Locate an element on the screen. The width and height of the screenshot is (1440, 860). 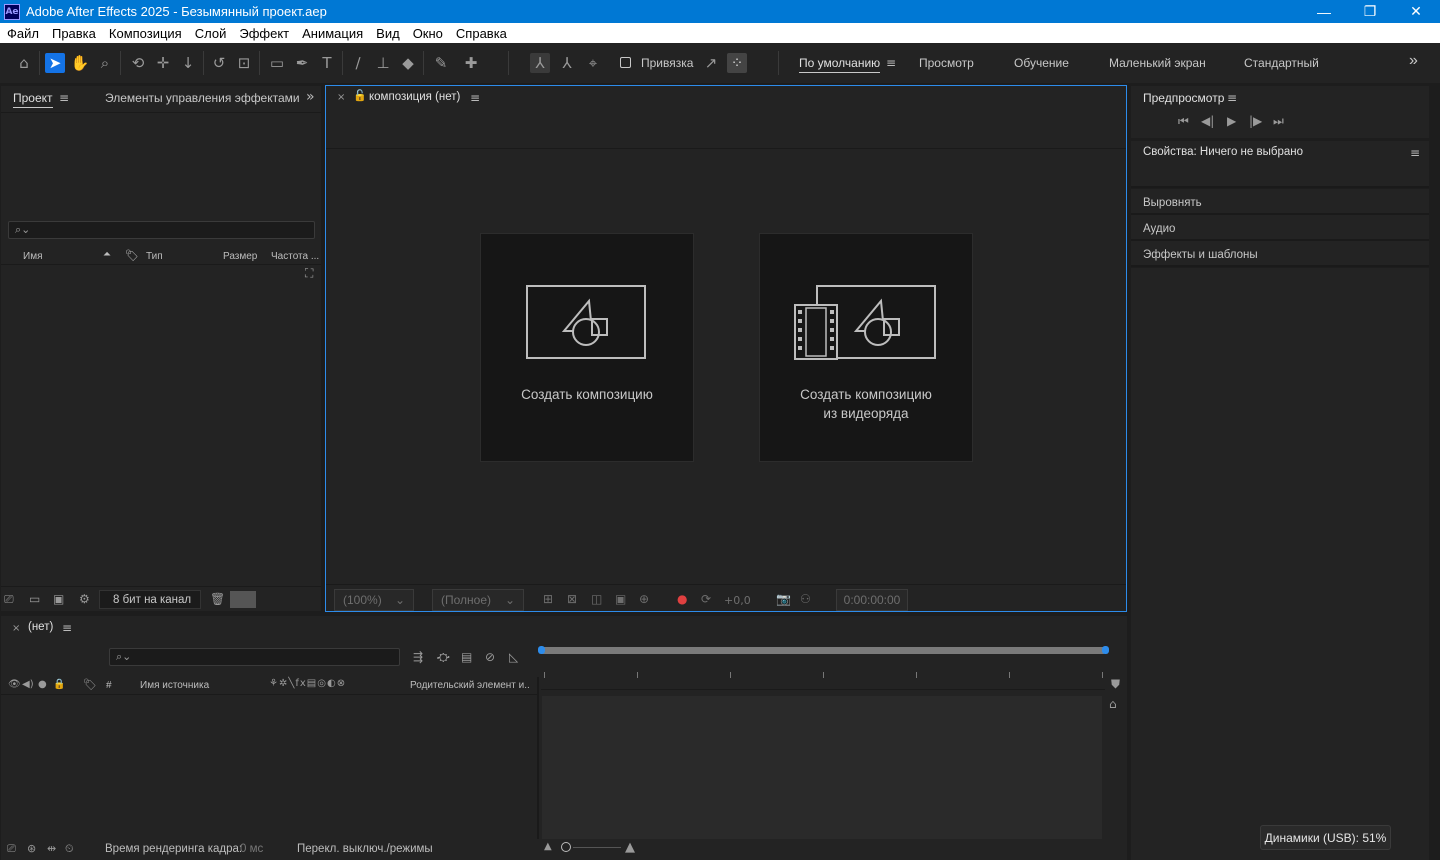
frame-blending-icon: ⊘ is located at coordinates (490, 657).